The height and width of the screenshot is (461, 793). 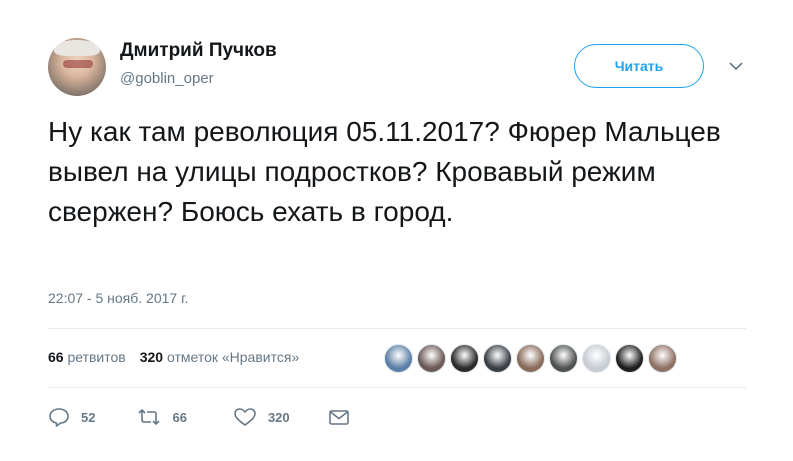 I want to click on tweet-actions: 52 66 320, so click(x=199, y=417).